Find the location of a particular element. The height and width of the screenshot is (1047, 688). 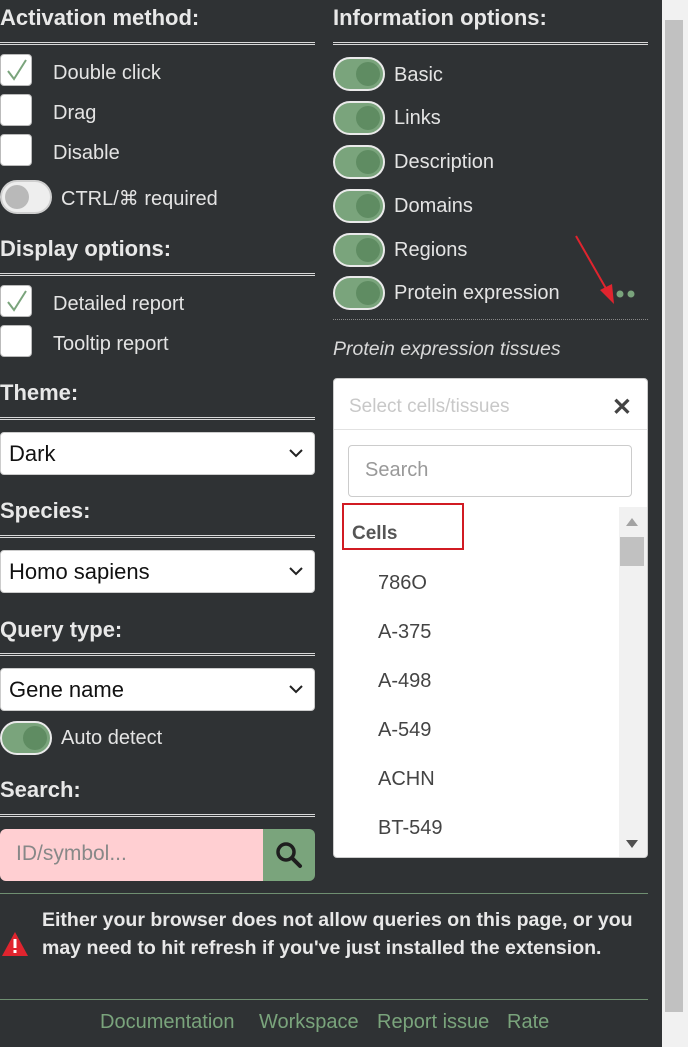

protein-expression-toggle is located at coordinates (359, 293).